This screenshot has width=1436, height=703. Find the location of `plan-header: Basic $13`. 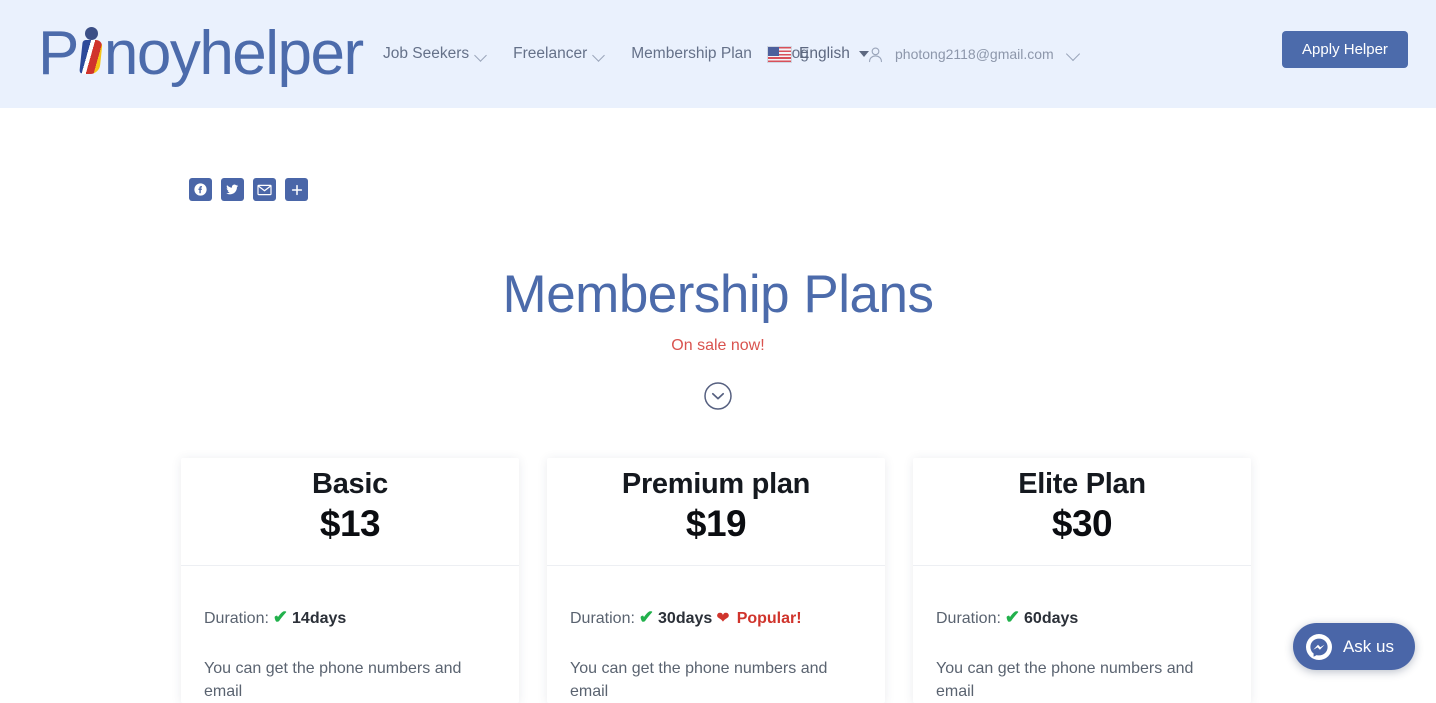

plan-header: Basic $13 is located at coordinates (350, 512).